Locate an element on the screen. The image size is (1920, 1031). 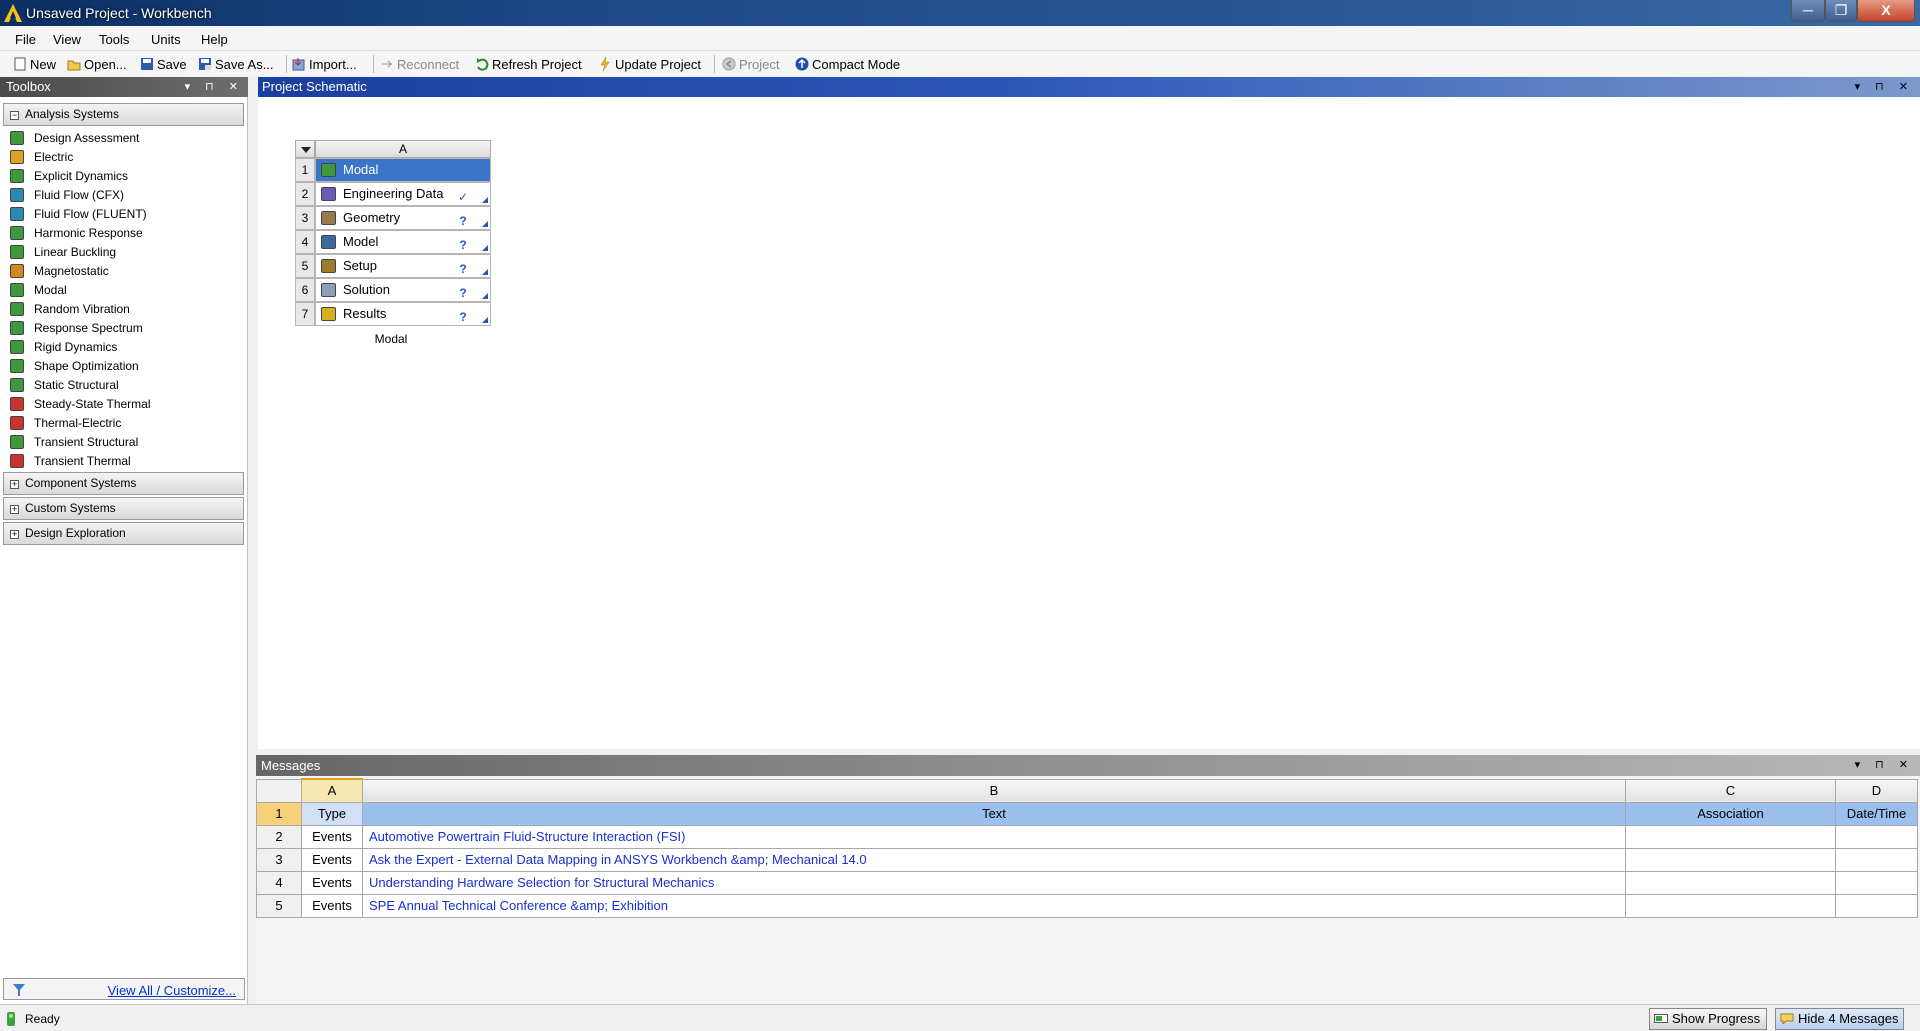
cell-body: Setup? is located at coordinates (403, 266).